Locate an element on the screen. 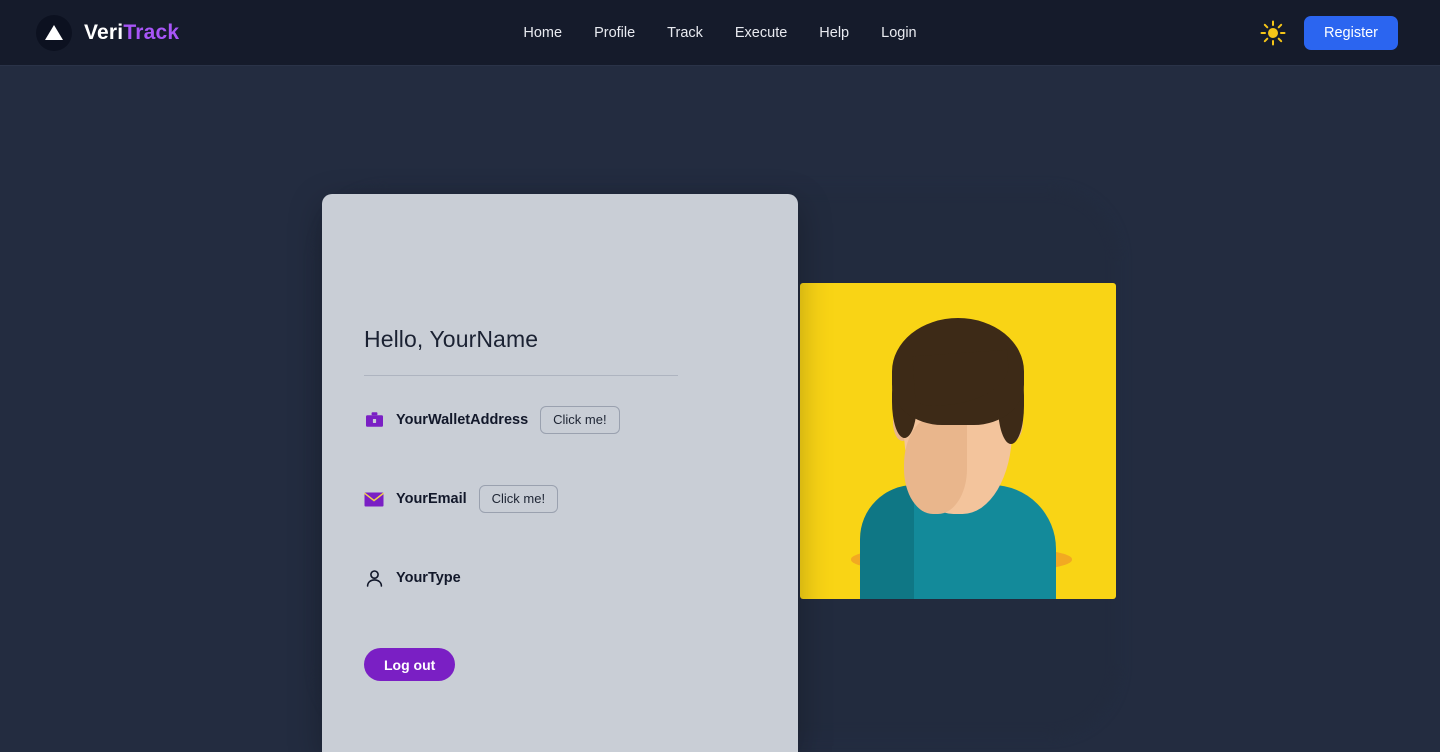 This screenshot has height=752, width=1440. info-row-type: YourType is located at coordinates (560, 578).